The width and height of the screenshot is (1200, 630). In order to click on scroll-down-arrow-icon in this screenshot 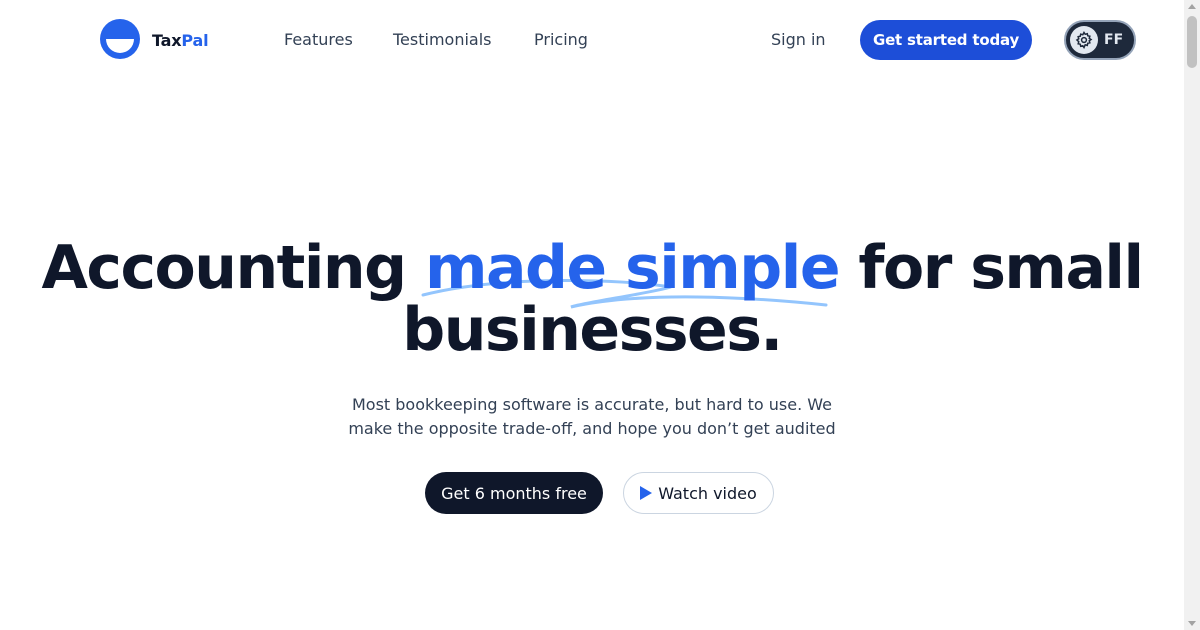, I will do `click(1192, 623)`.